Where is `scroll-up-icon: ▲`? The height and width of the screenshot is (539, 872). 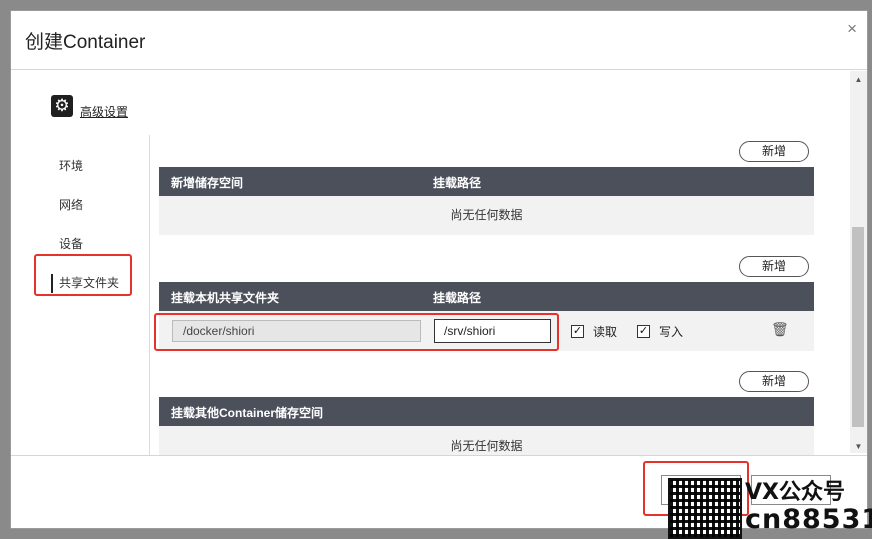 scroll-up-icon: ▲ is located at coordinates (858, 79).